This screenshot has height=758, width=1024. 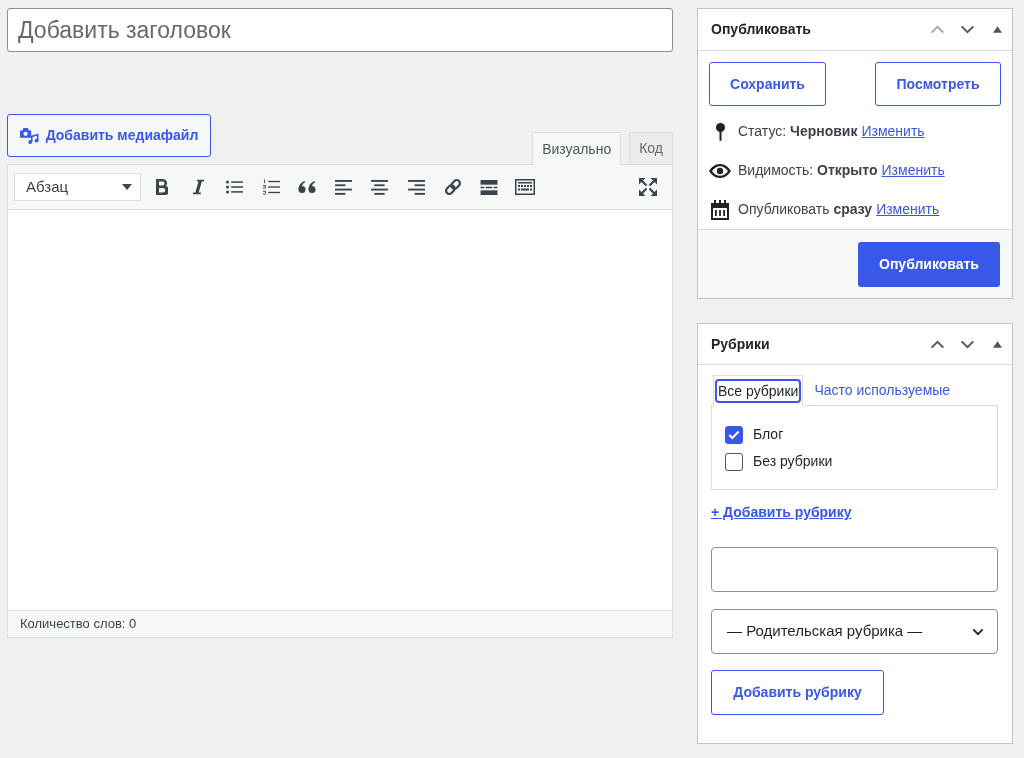 What do you see at coordinates (525, 187) in the screenshot?
I see `keyboard-icon` at bounding box center [525, 187].